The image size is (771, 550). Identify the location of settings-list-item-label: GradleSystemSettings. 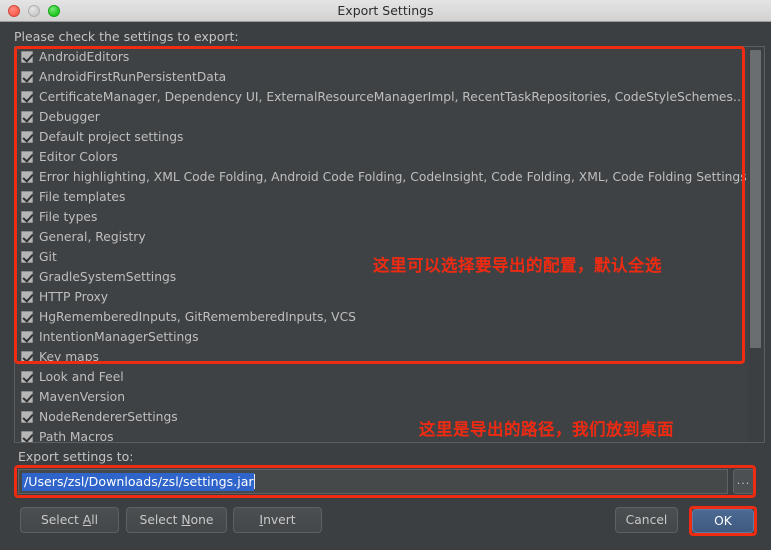
(108, 277).